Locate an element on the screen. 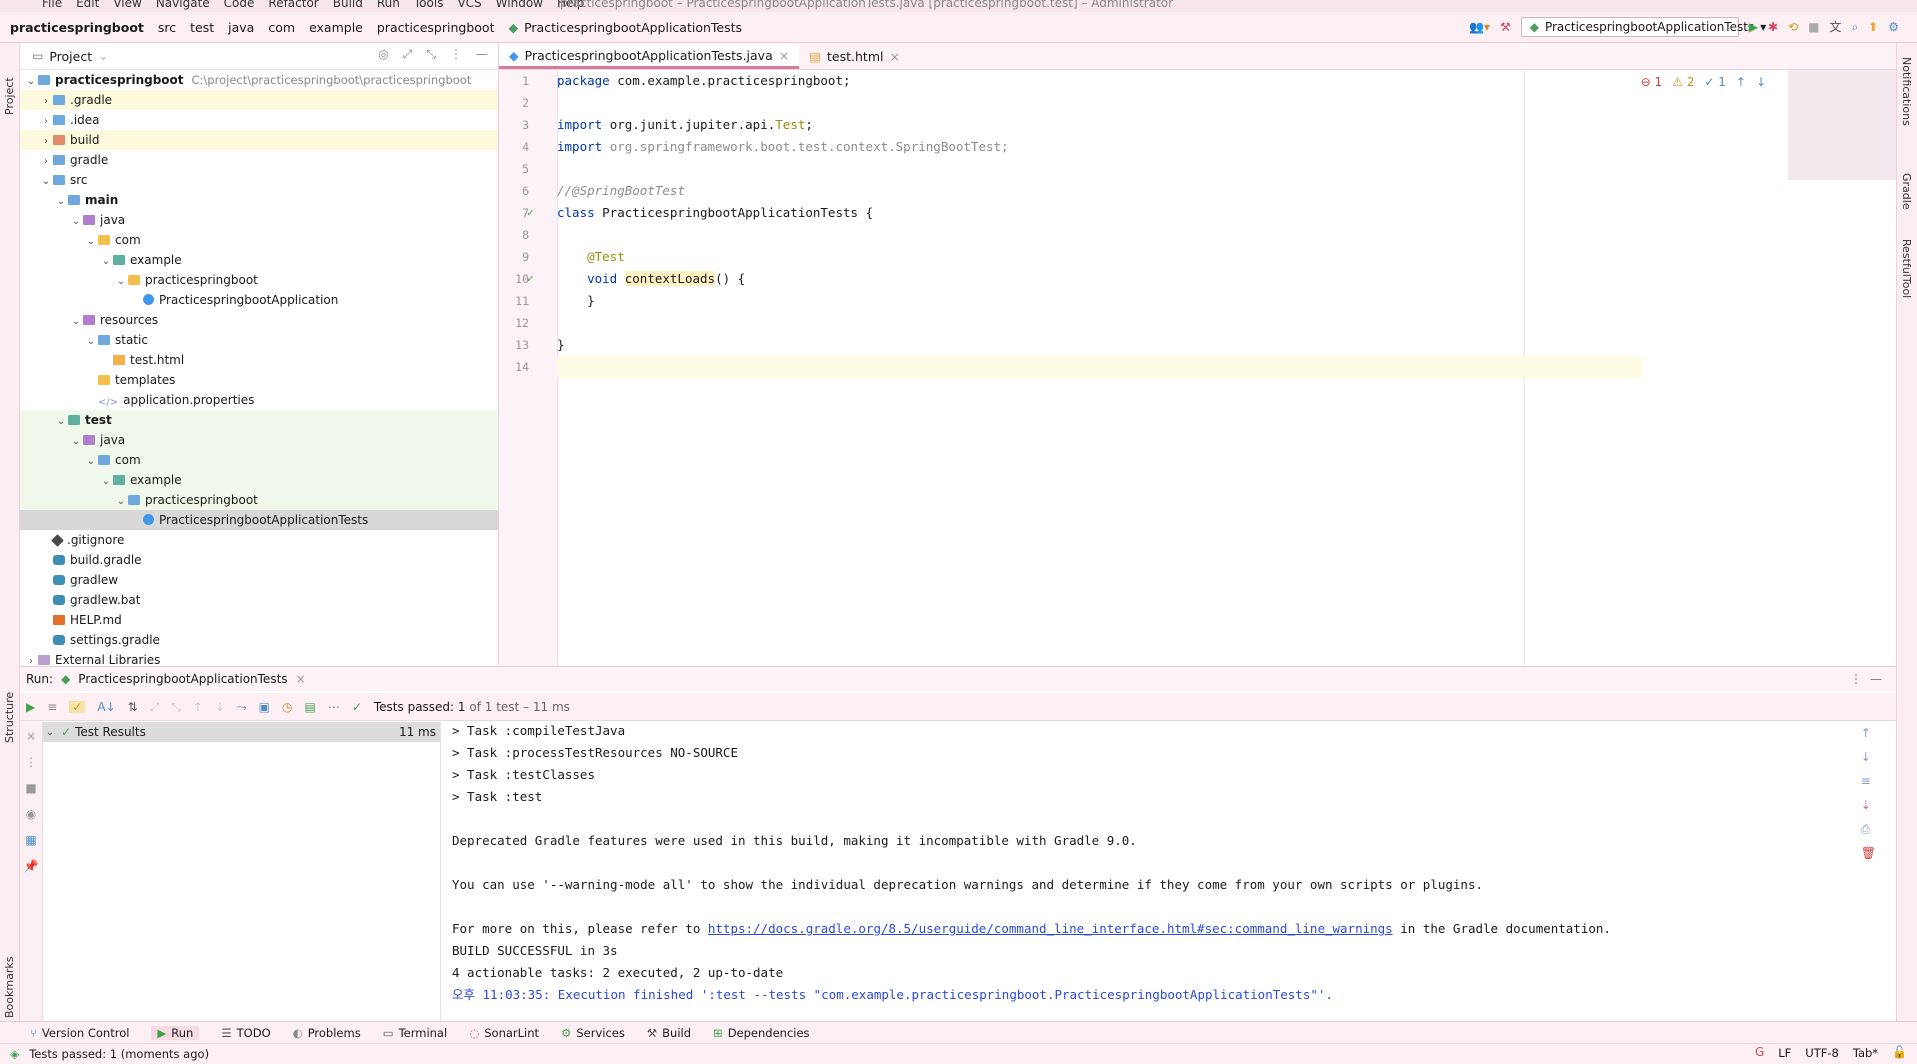 The height and width of the screenshot is (1064, 1917). bookmarks-tool-button: Bookmarks is located at coordinates (9, 987).